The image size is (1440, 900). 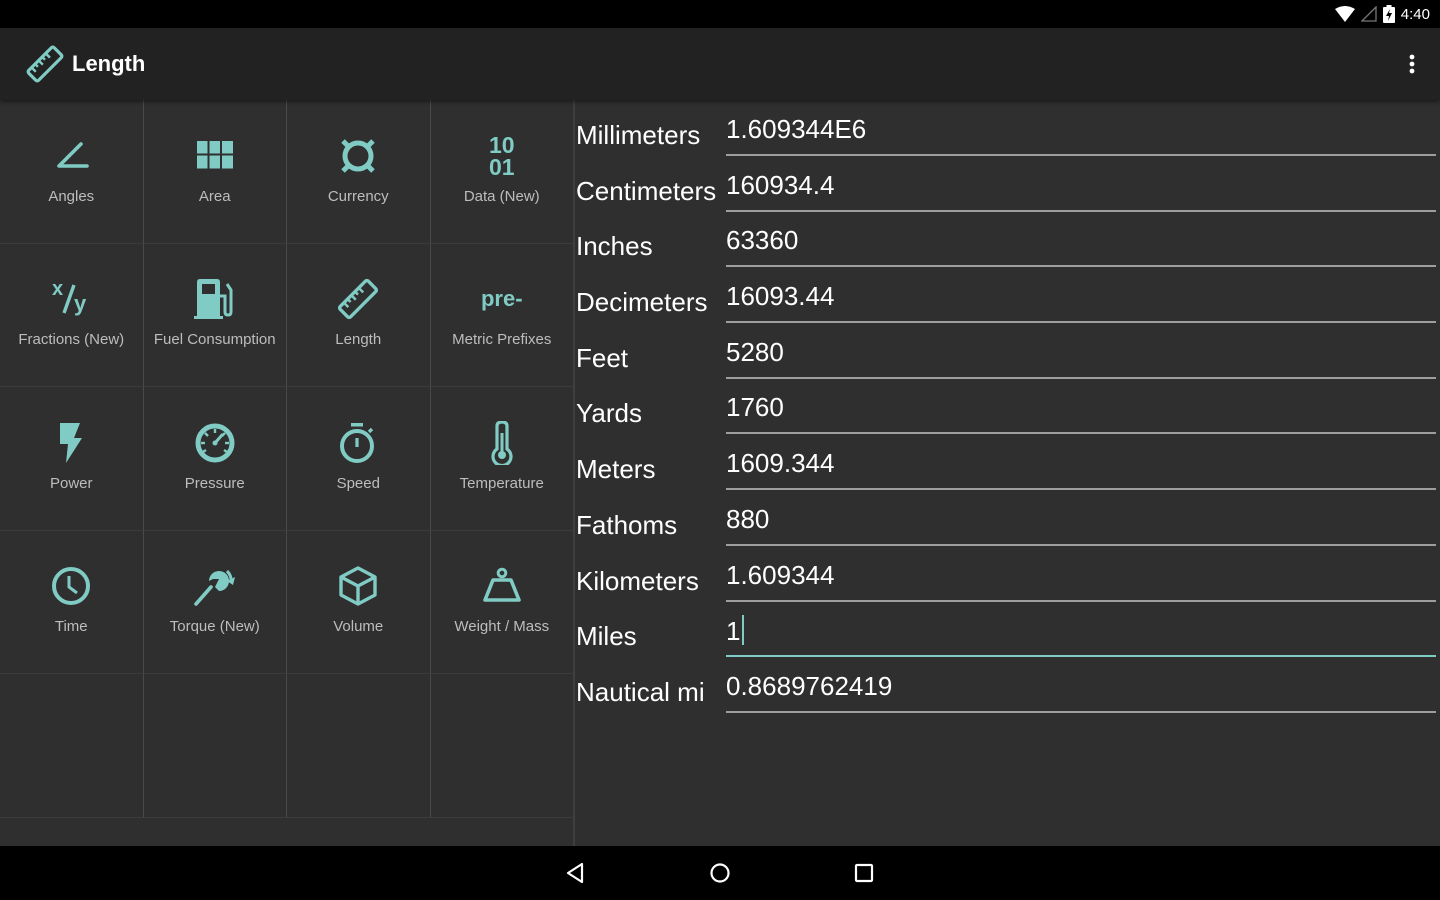 I want to click on home-icon, so click(x=720, y=873).